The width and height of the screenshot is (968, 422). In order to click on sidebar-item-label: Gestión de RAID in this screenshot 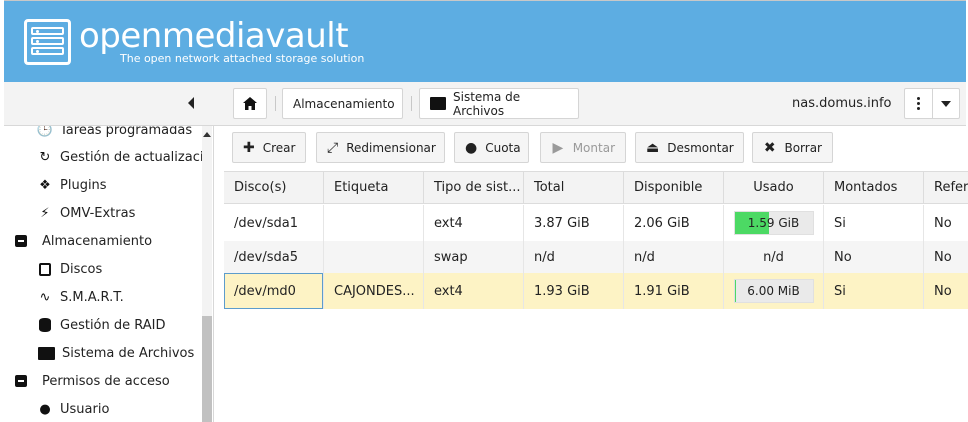, I will do `click(113, 325)`.